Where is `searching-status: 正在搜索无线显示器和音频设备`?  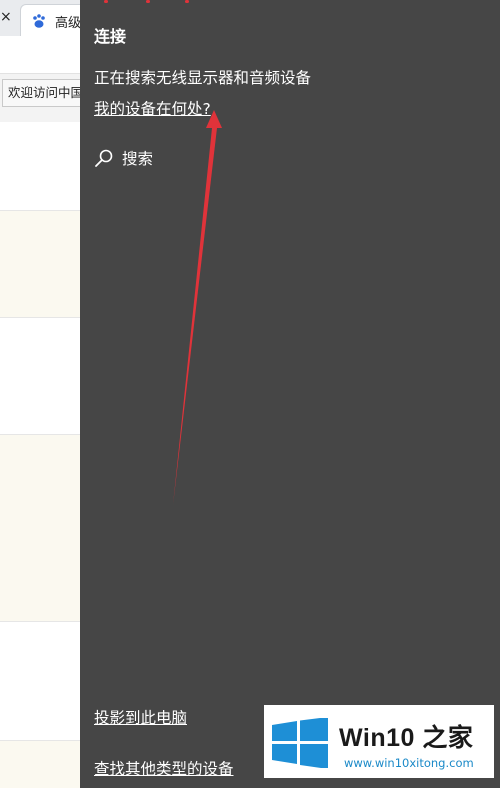
searching-status: 正在搜索无线显示器和音频设备 is located at coordinates (203, 78).